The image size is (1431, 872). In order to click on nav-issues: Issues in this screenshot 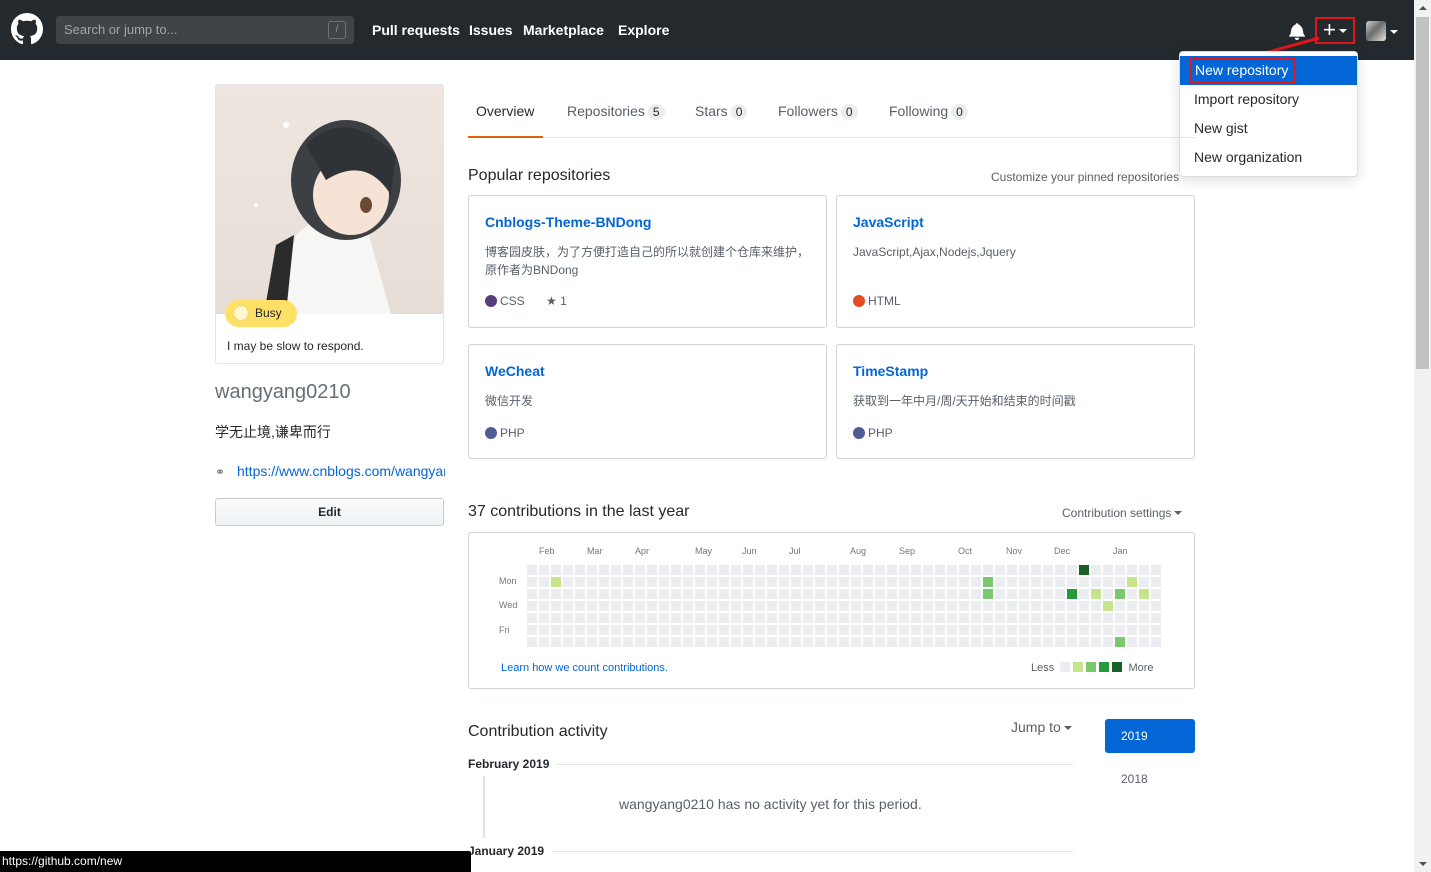, I will do `click(491, 30)`.